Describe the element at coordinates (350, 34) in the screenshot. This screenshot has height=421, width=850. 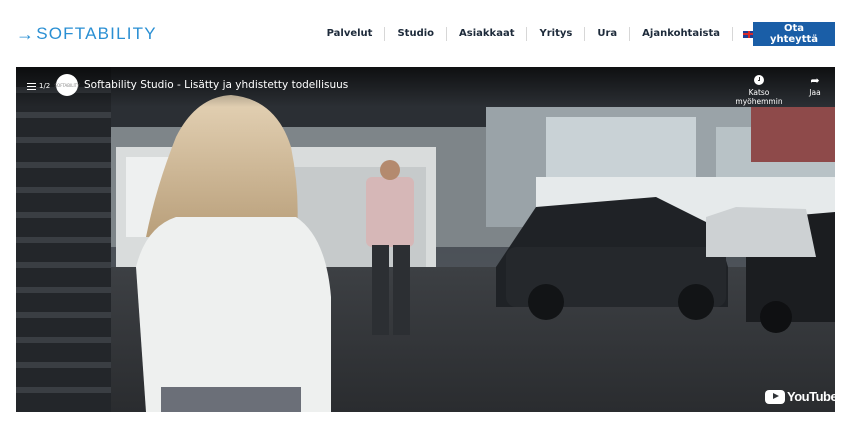
I see `nav-item-palvelut: Palvelut` at that location.